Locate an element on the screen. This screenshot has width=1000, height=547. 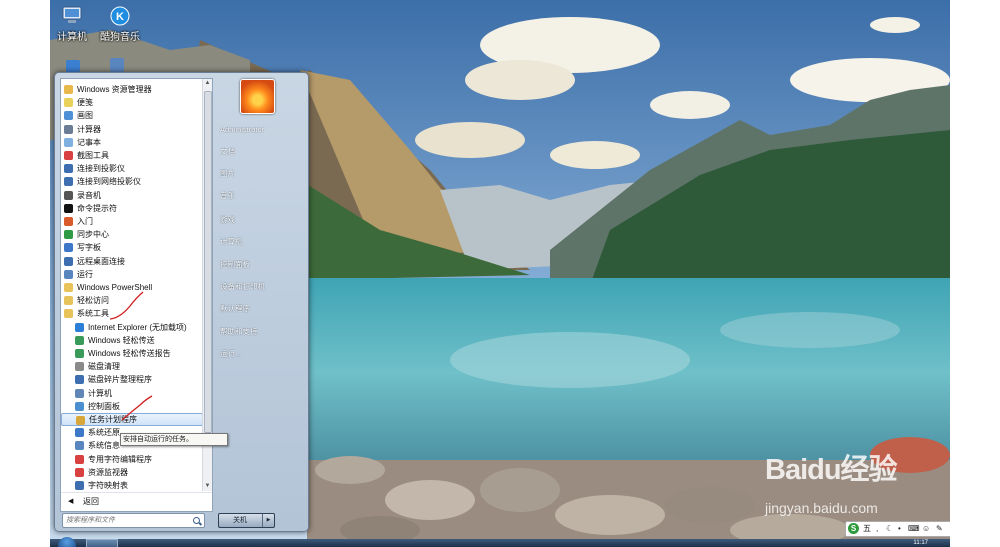
start-search-input is located at coordinates (125, 520).